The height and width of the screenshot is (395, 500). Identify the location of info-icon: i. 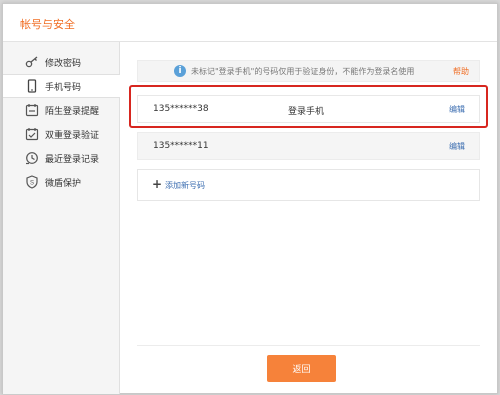
(180, 71).